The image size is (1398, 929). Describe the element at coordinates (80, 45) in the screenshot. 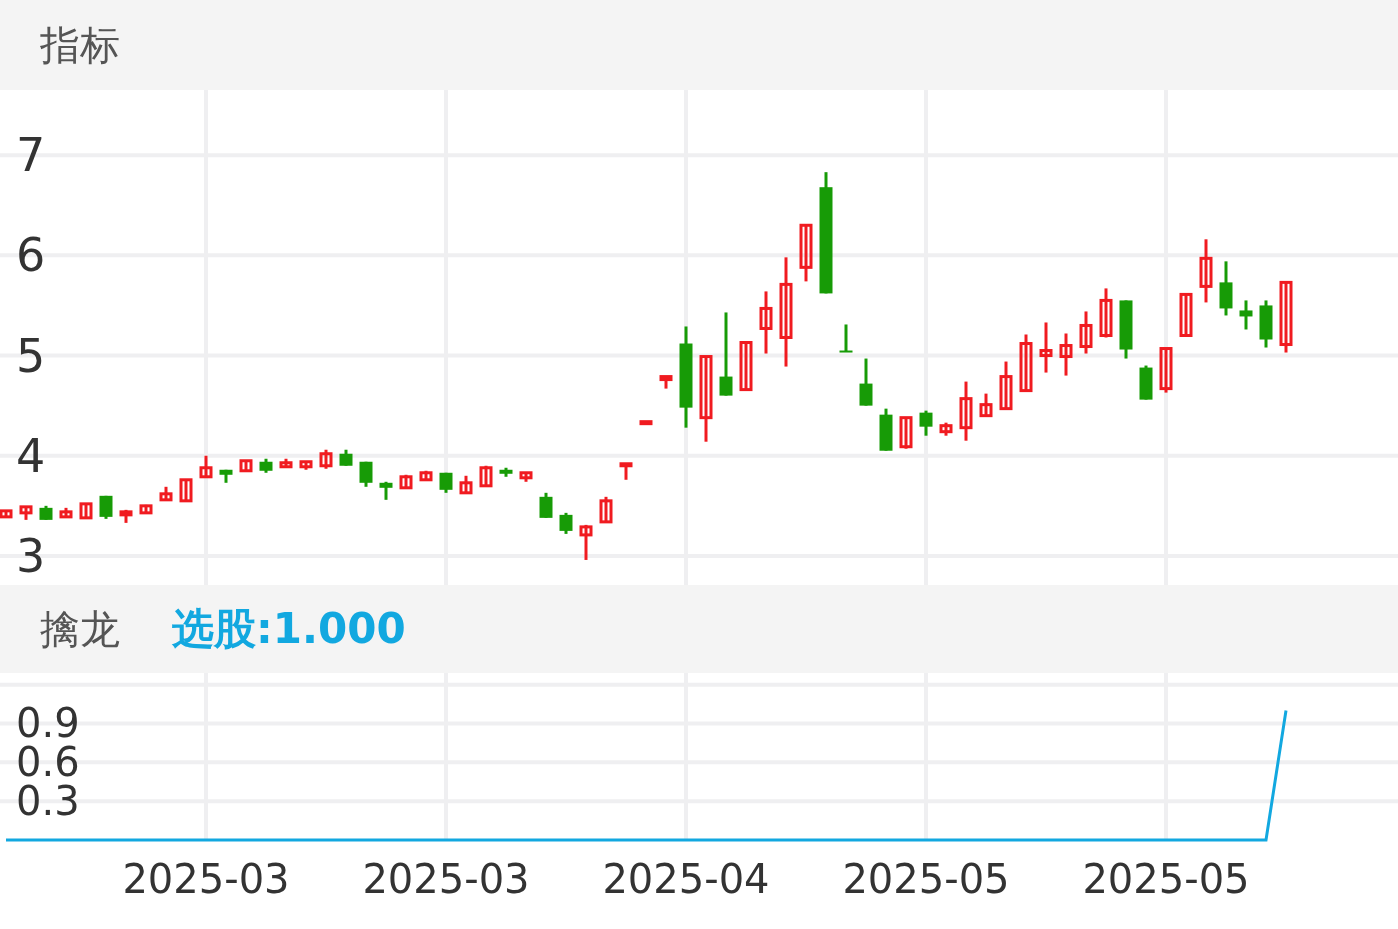

I see `panel-title: 指标` at that location.